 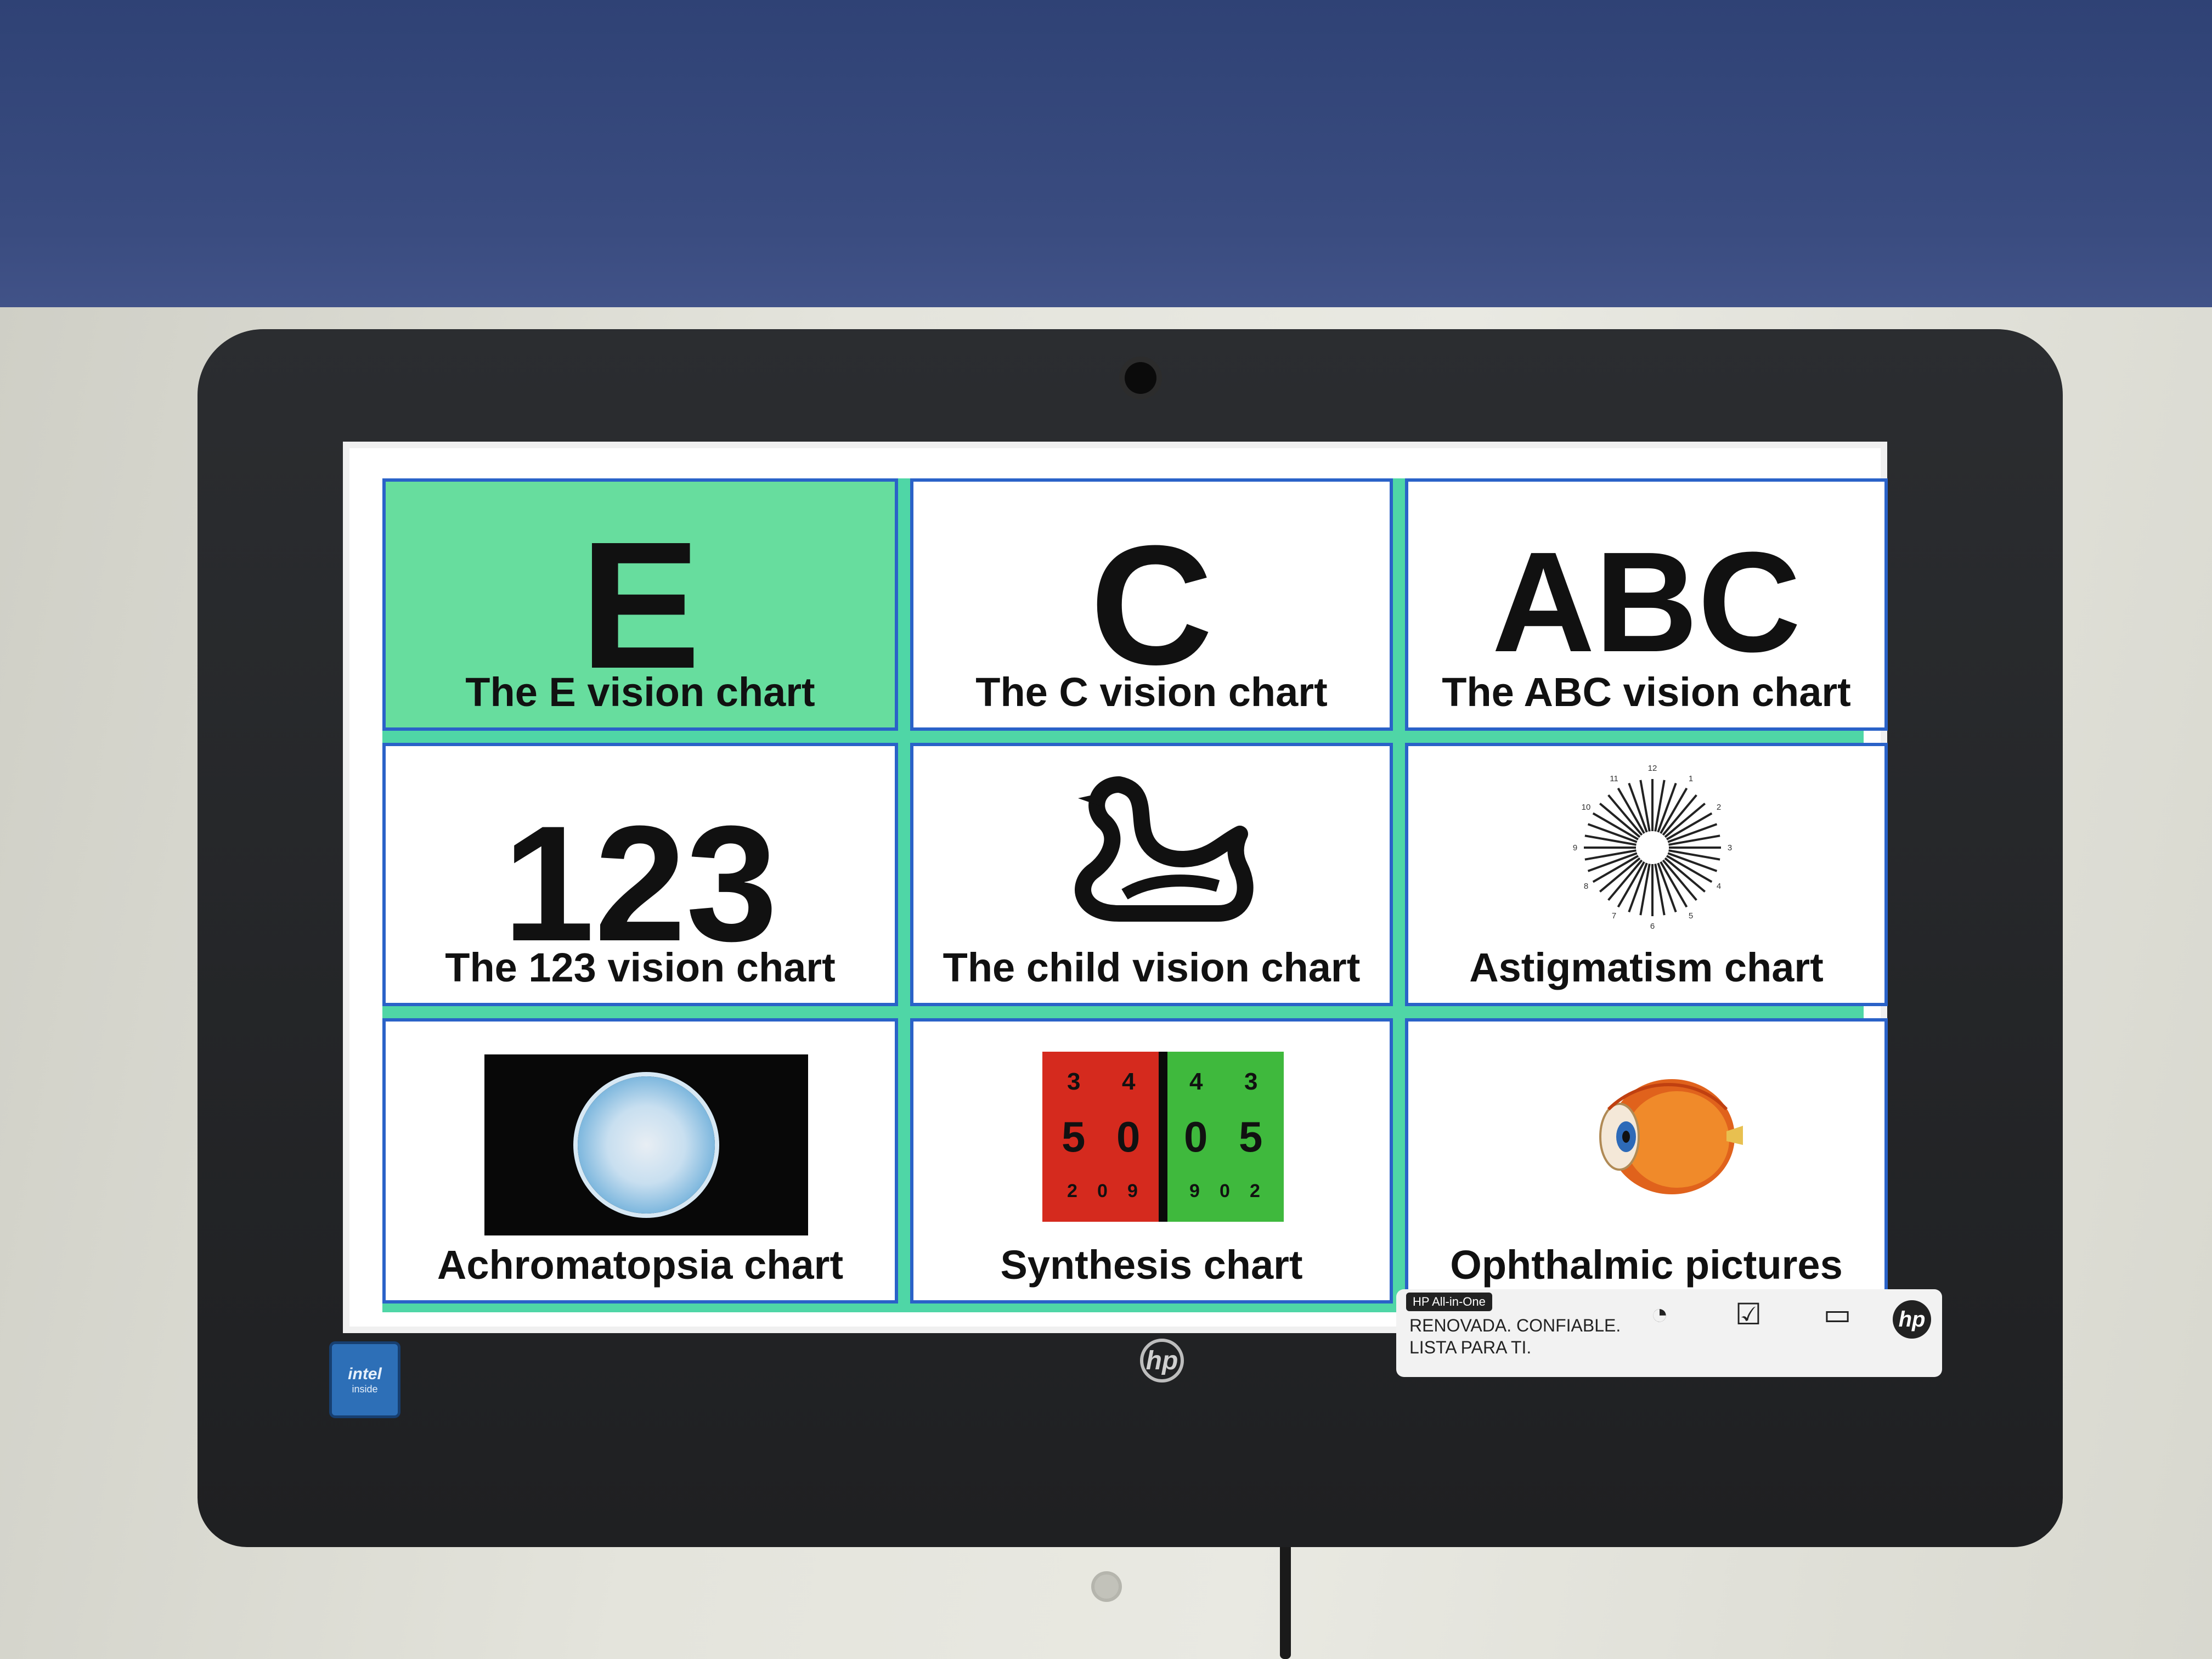 I want to click on c-glyph: C, so click(x=1152, y=605).